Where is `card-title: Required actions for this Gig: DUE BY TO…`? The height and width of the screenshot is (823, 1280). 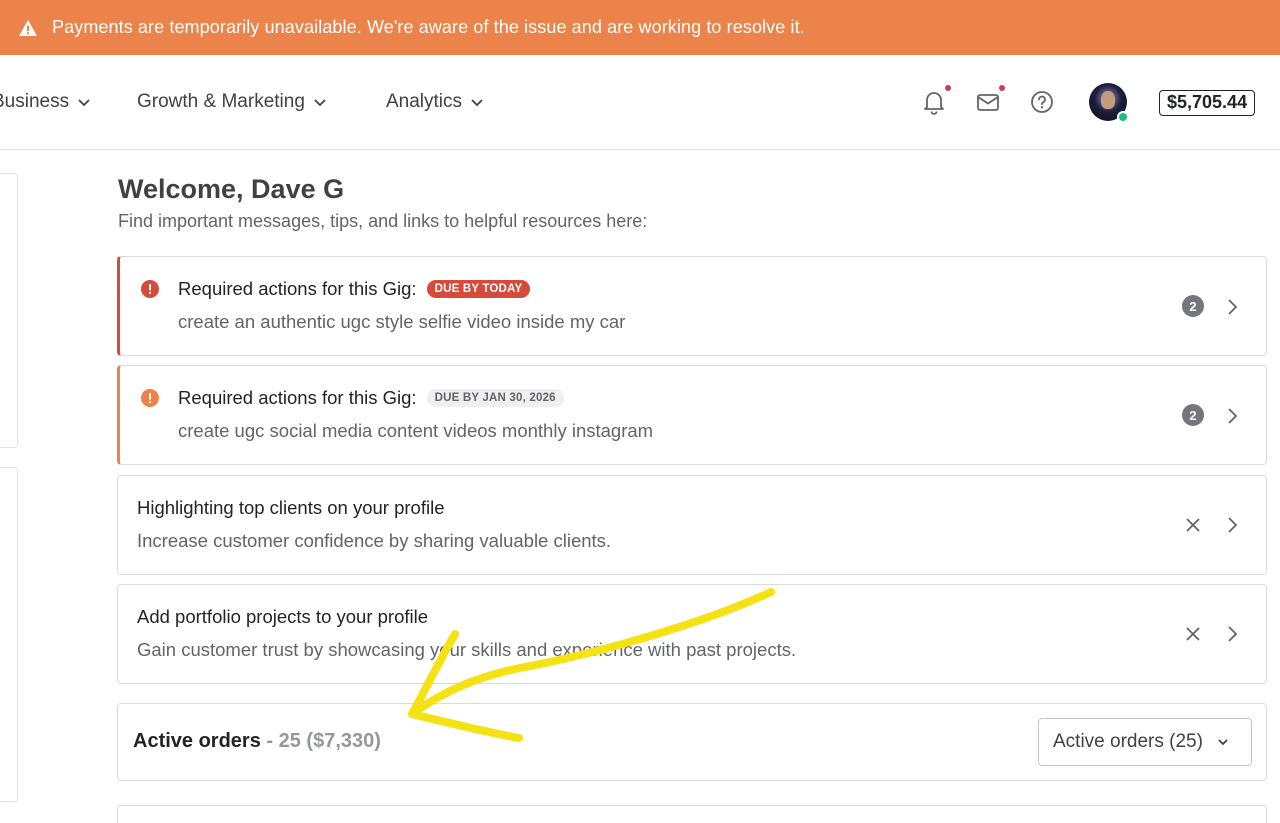
card-title: Required actions for this Gig: DUE BY TO… is located at coordinates (354, 289).